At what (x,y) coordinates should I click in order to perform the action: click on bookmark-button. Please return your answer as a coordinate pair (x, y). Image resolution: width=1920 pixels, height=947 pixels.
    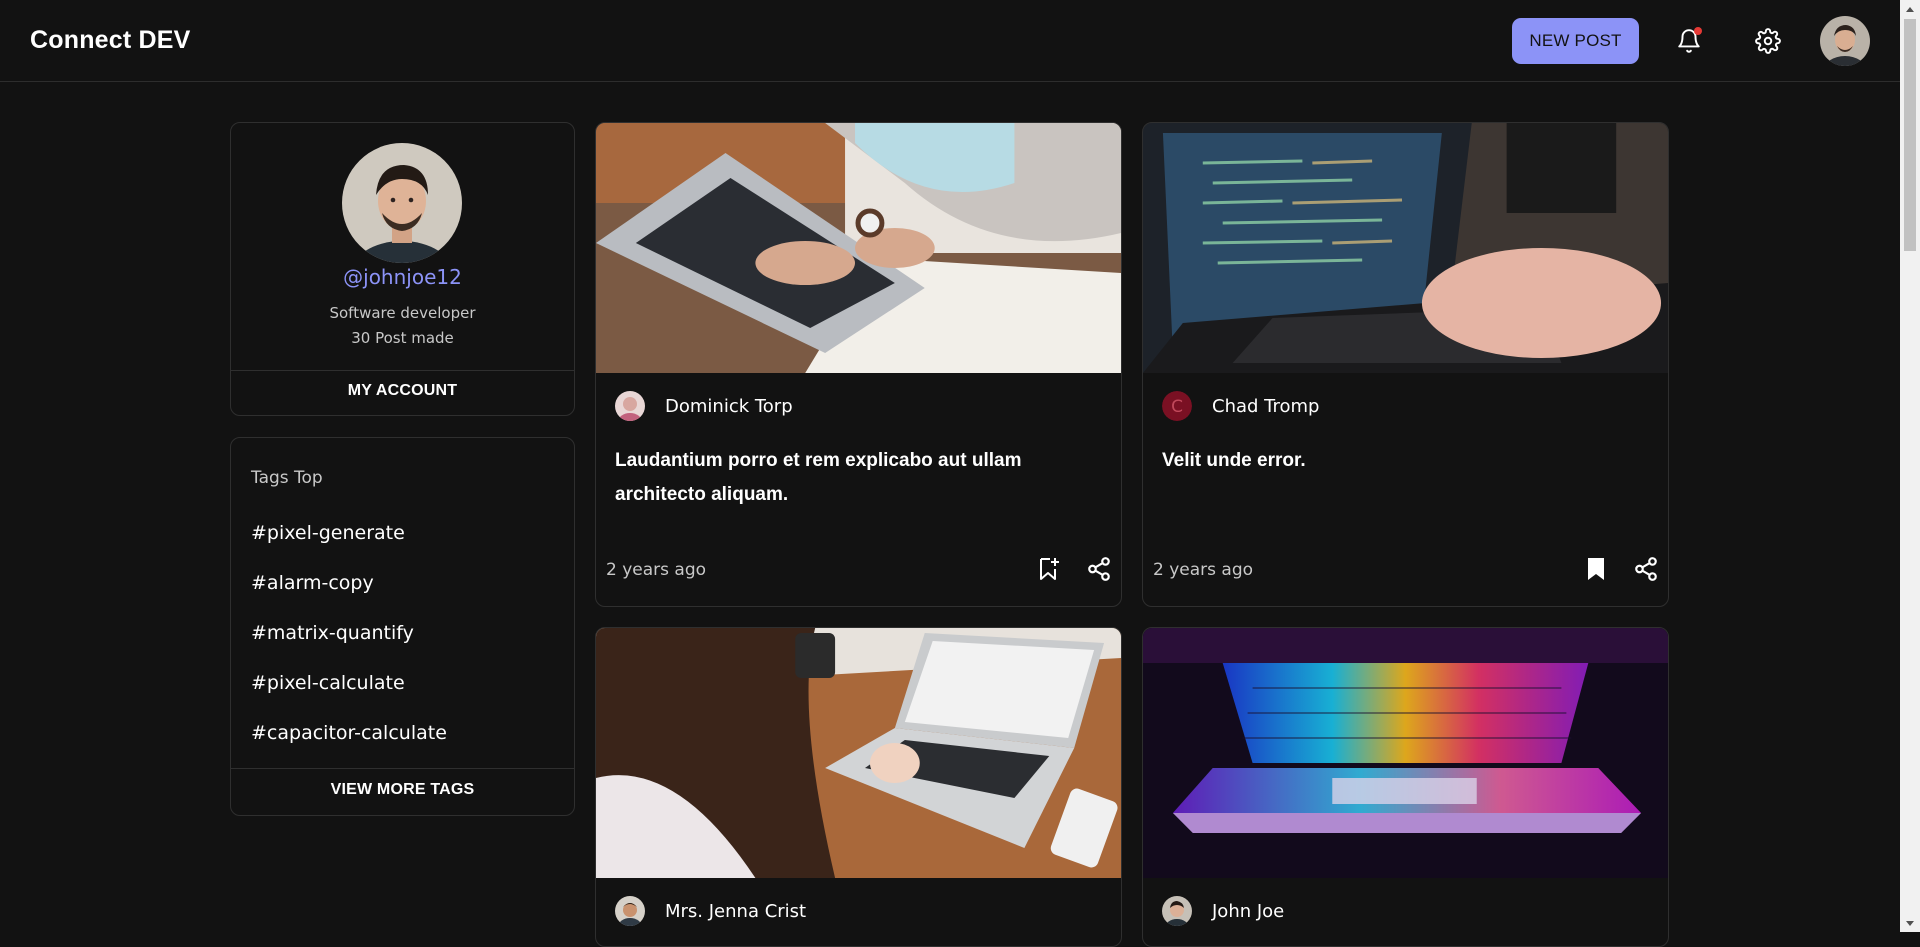
    Looking at the image, I should click on (1596, 569).